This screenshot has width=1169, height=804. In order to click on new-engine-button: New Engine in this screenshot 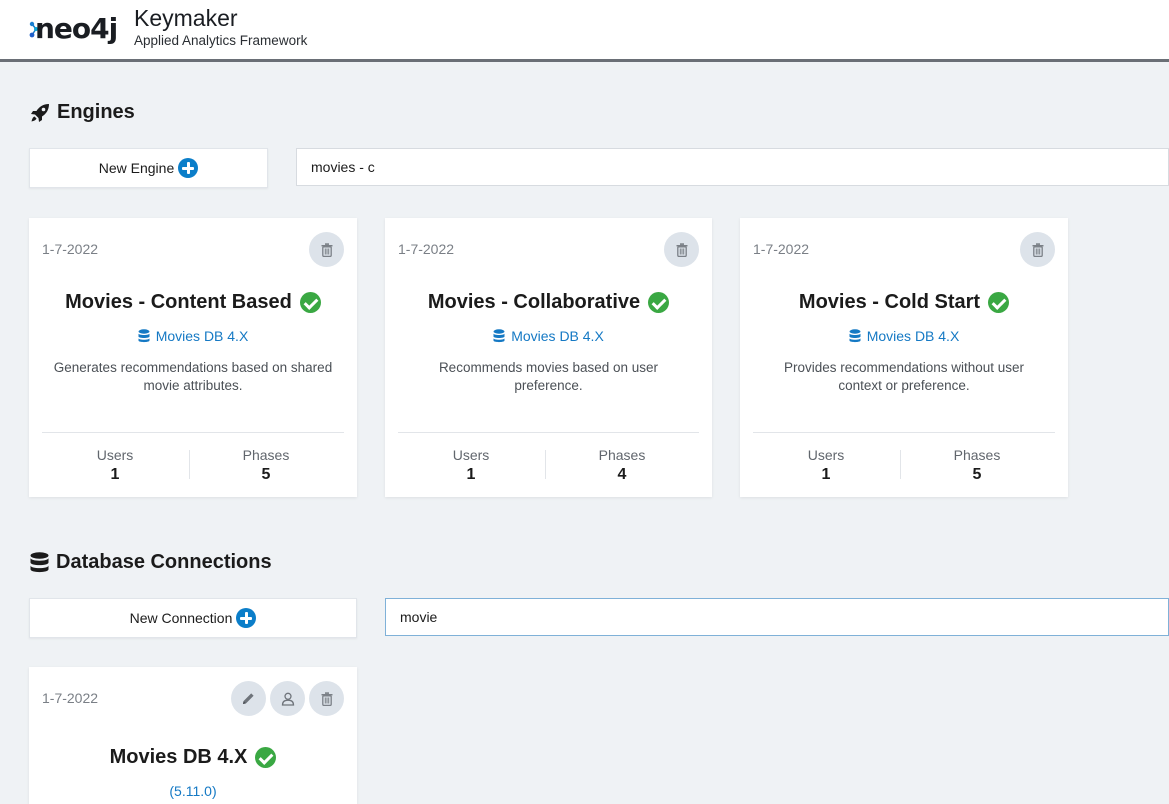, I will do `click(148, 168)`.